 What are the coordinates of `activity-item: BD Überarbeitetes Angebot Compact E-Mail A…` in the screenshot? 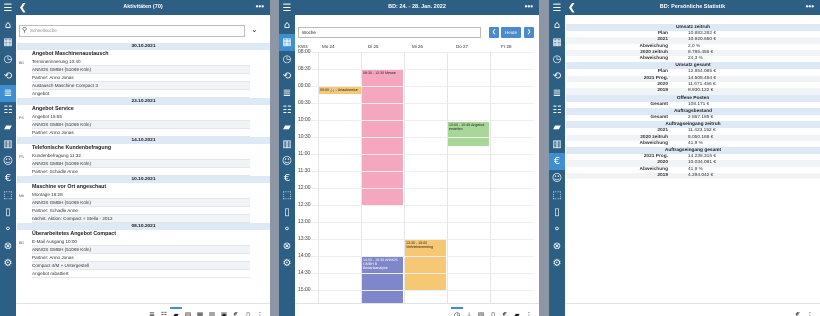 It's located at (143, 254).